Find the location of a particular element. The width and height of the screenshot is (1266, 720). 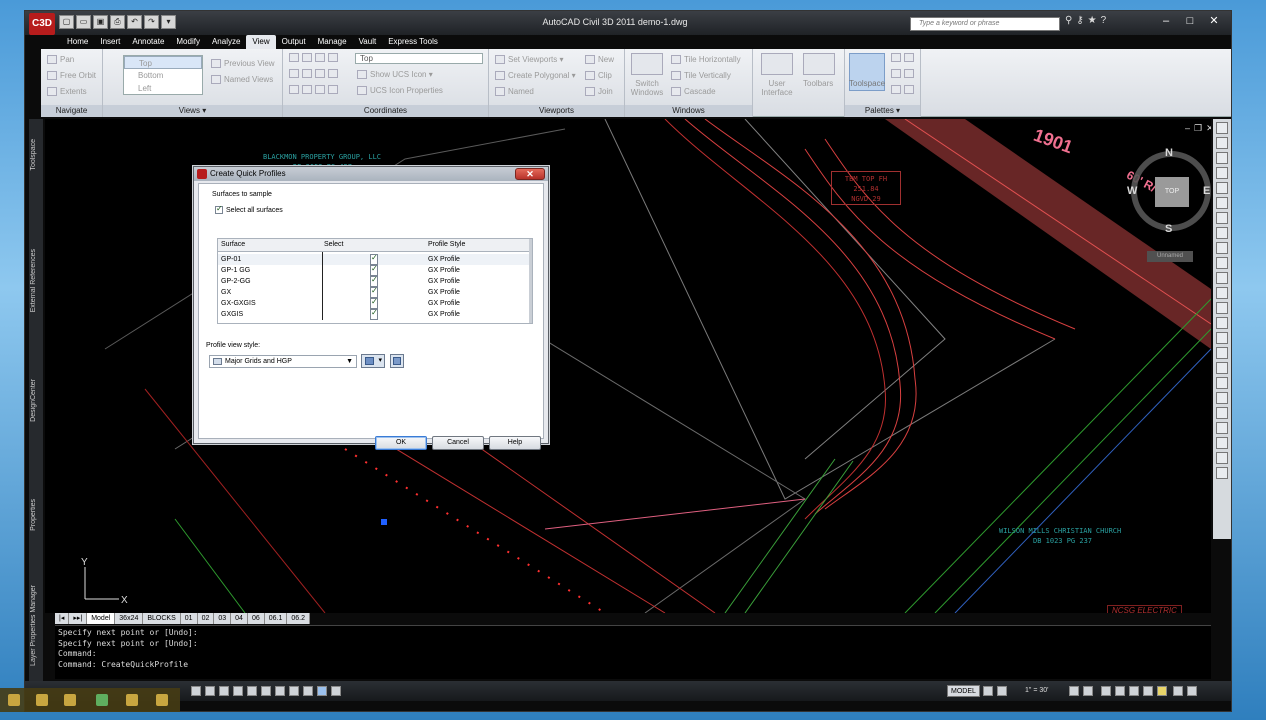

tab-insert: Insert is located at coordinates (110, 42).